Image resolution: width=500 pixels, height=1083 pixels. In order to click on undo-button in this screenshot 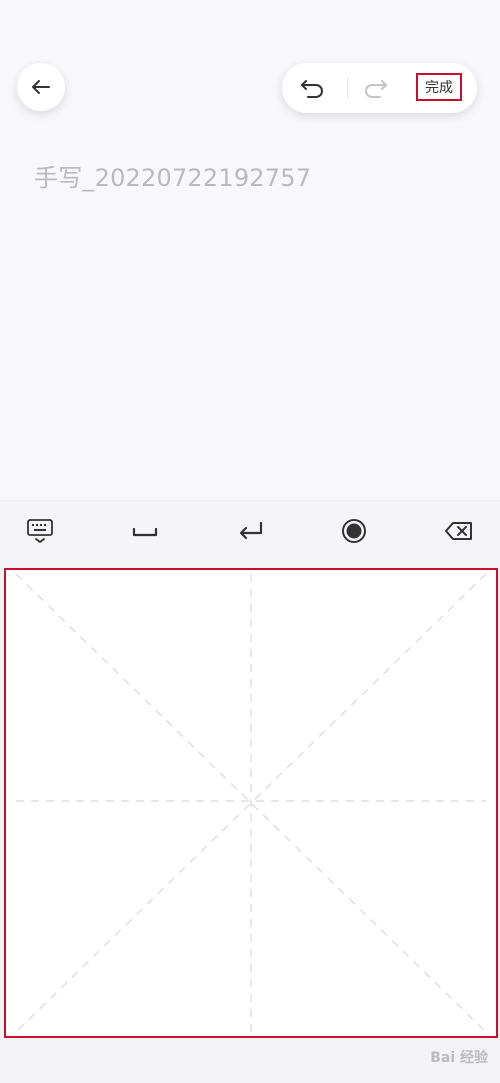, I will do `click(313, 88)`.